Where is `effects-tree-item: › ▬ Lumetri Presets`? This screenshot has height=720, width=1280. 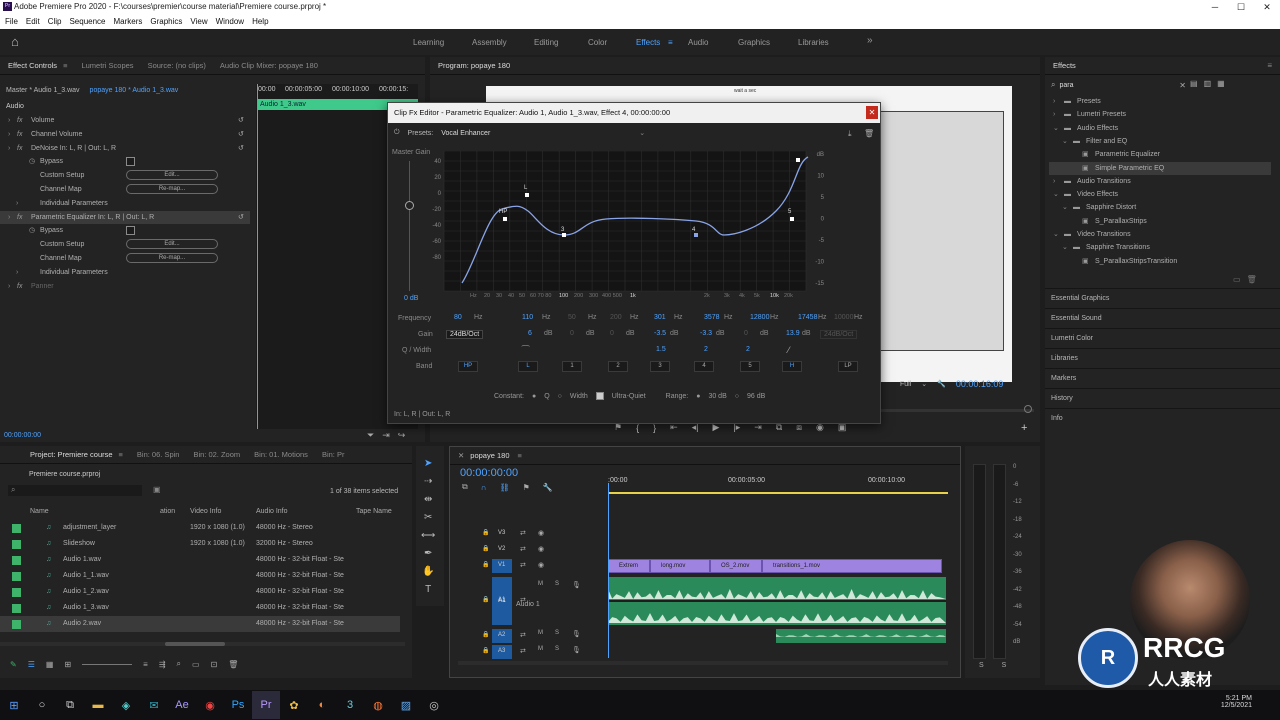 effects-tree-item: › ▬ Lumetri Presets is located at coordinates (1160, 114).